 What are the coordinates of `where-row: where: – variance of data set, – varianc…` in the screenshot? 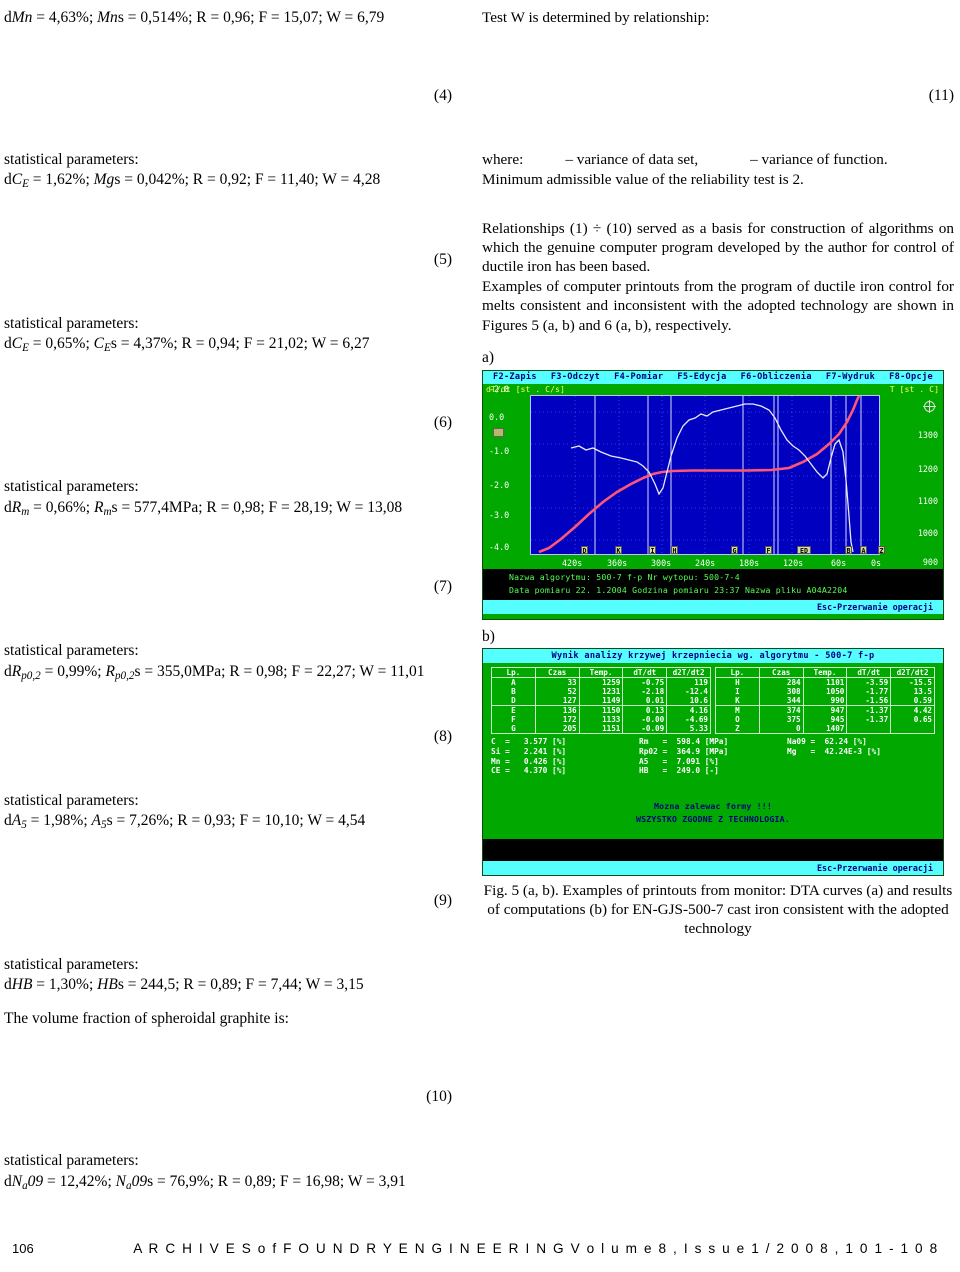 It's located at (718, 160).